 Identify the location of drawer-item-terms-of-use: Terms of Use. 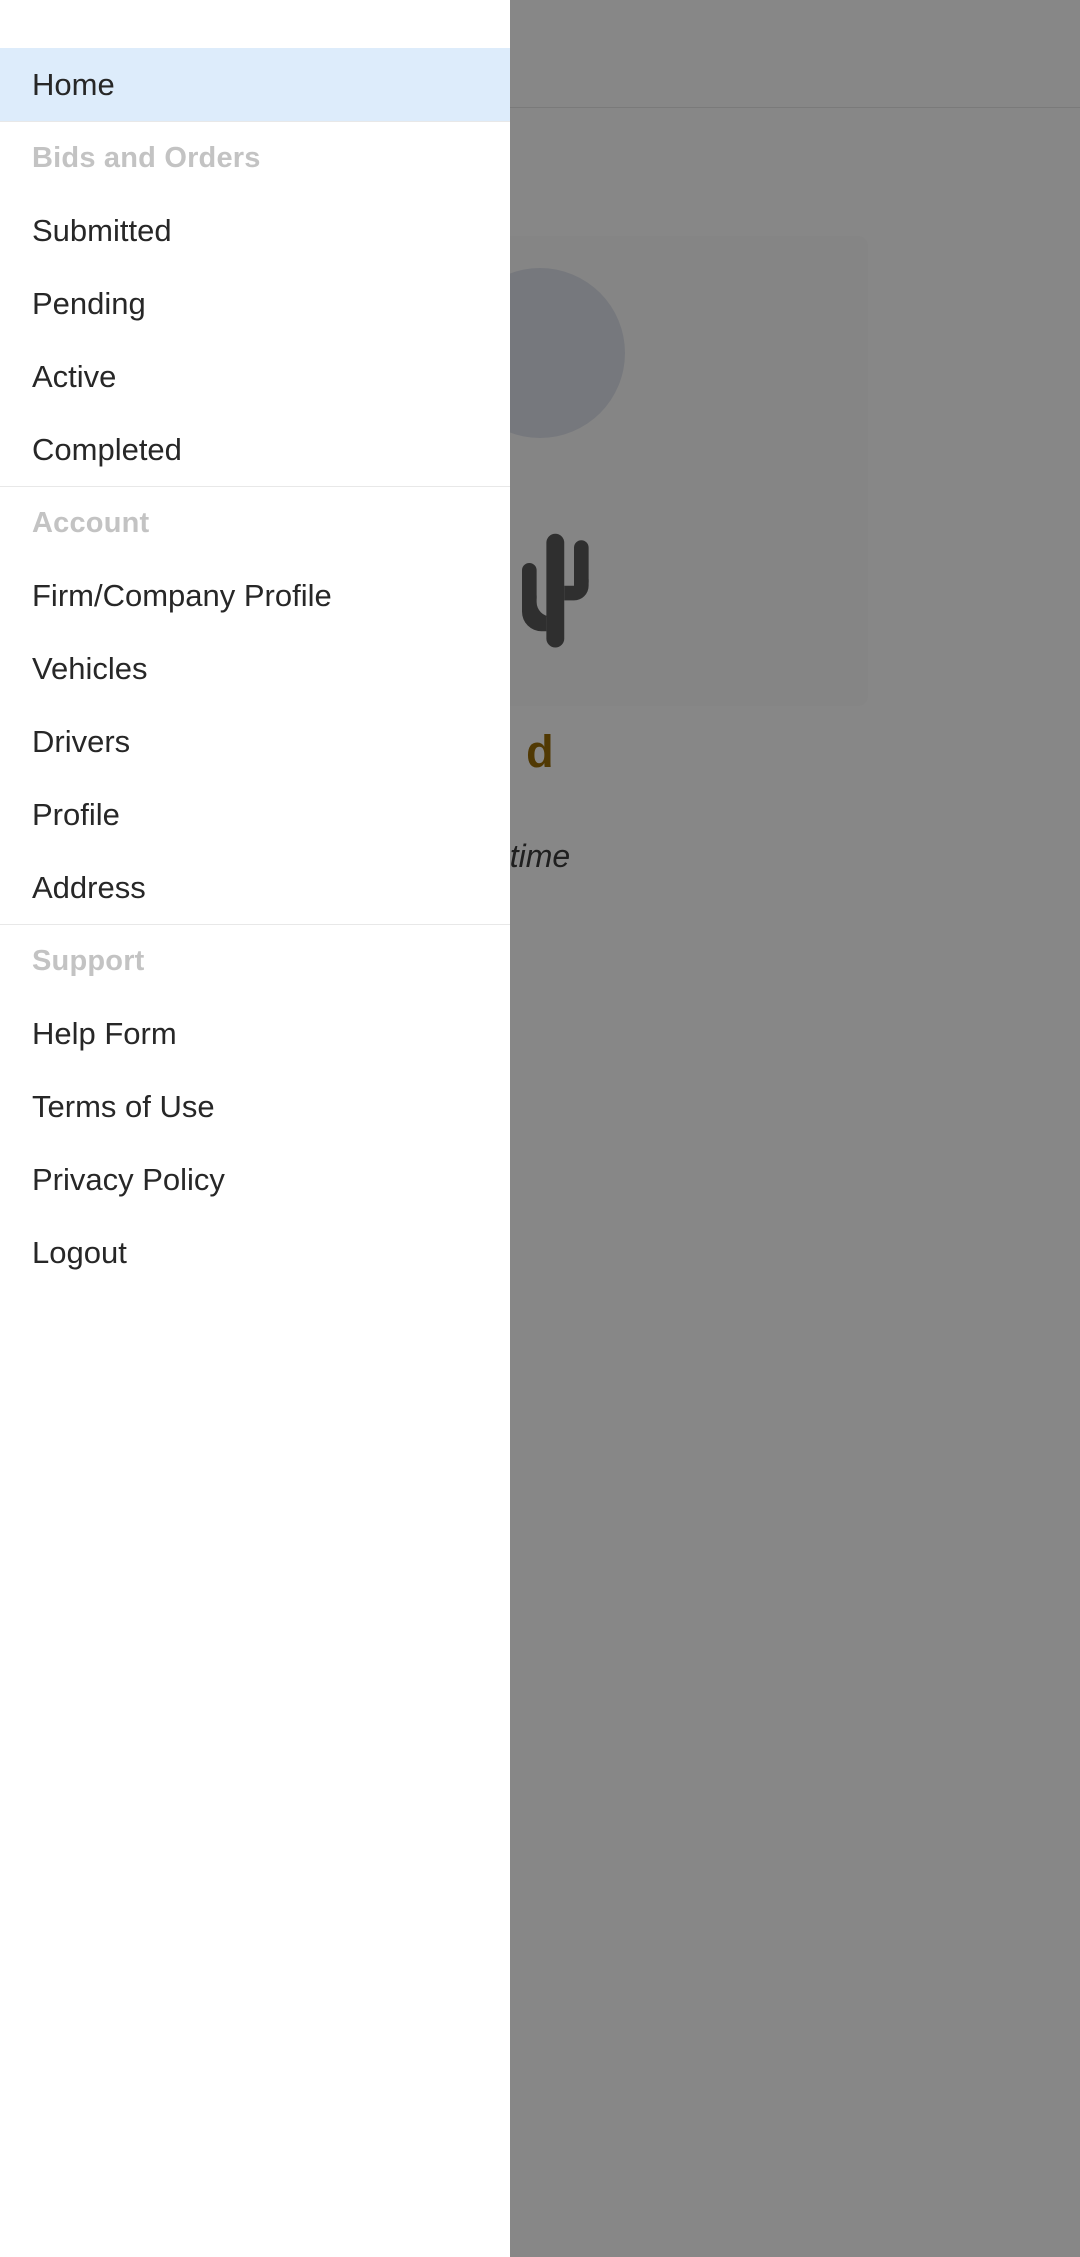
(255, 1106).